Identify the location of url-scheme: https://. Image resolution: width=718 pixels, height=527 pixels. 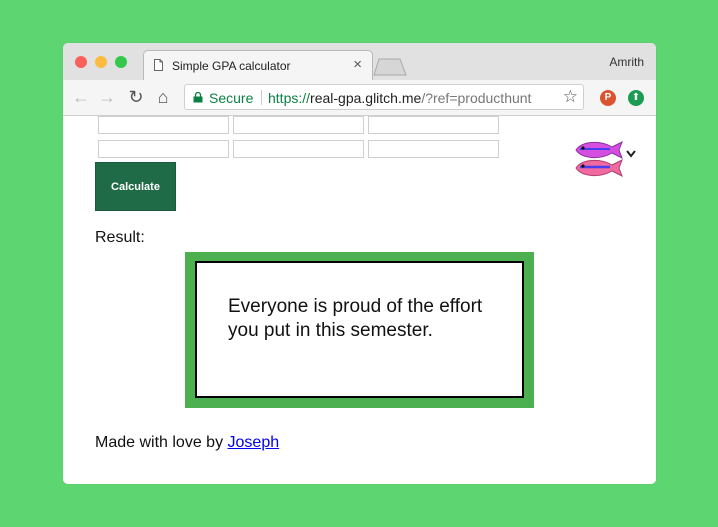
(289, 98).